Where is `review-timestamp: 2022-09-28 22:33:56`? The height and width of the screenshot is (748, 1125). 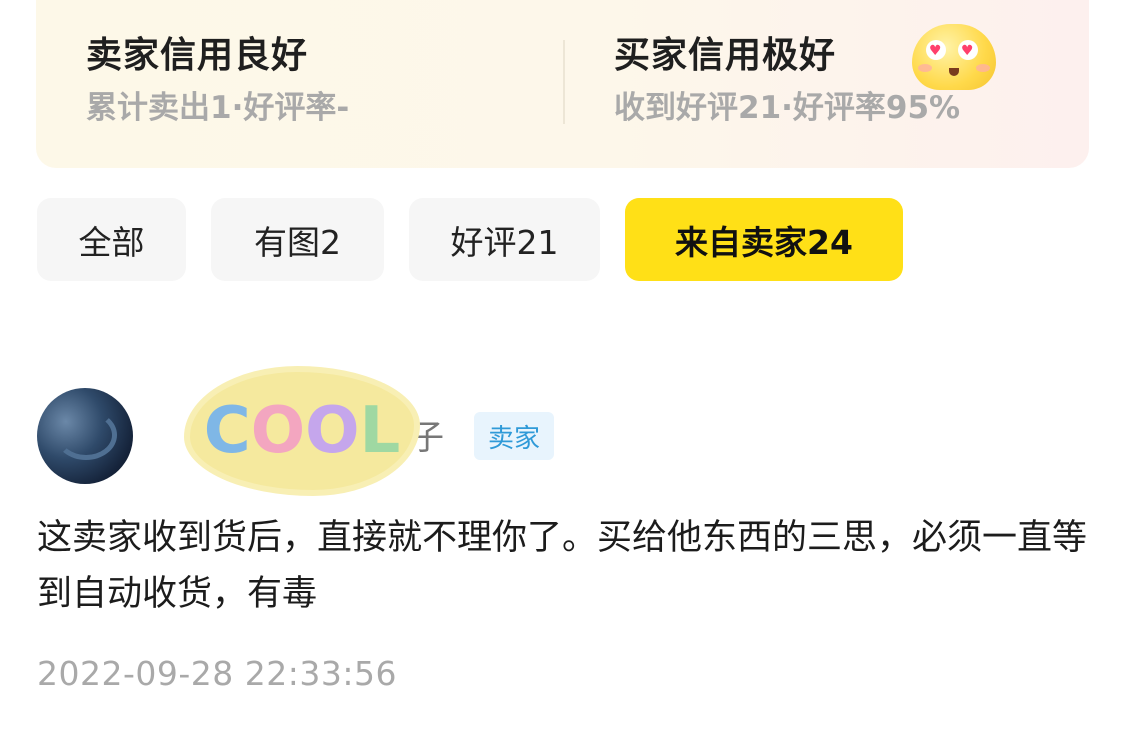 review-timestamp: 2022-09-28 22:33:56 is located at coordinates (217, 673).